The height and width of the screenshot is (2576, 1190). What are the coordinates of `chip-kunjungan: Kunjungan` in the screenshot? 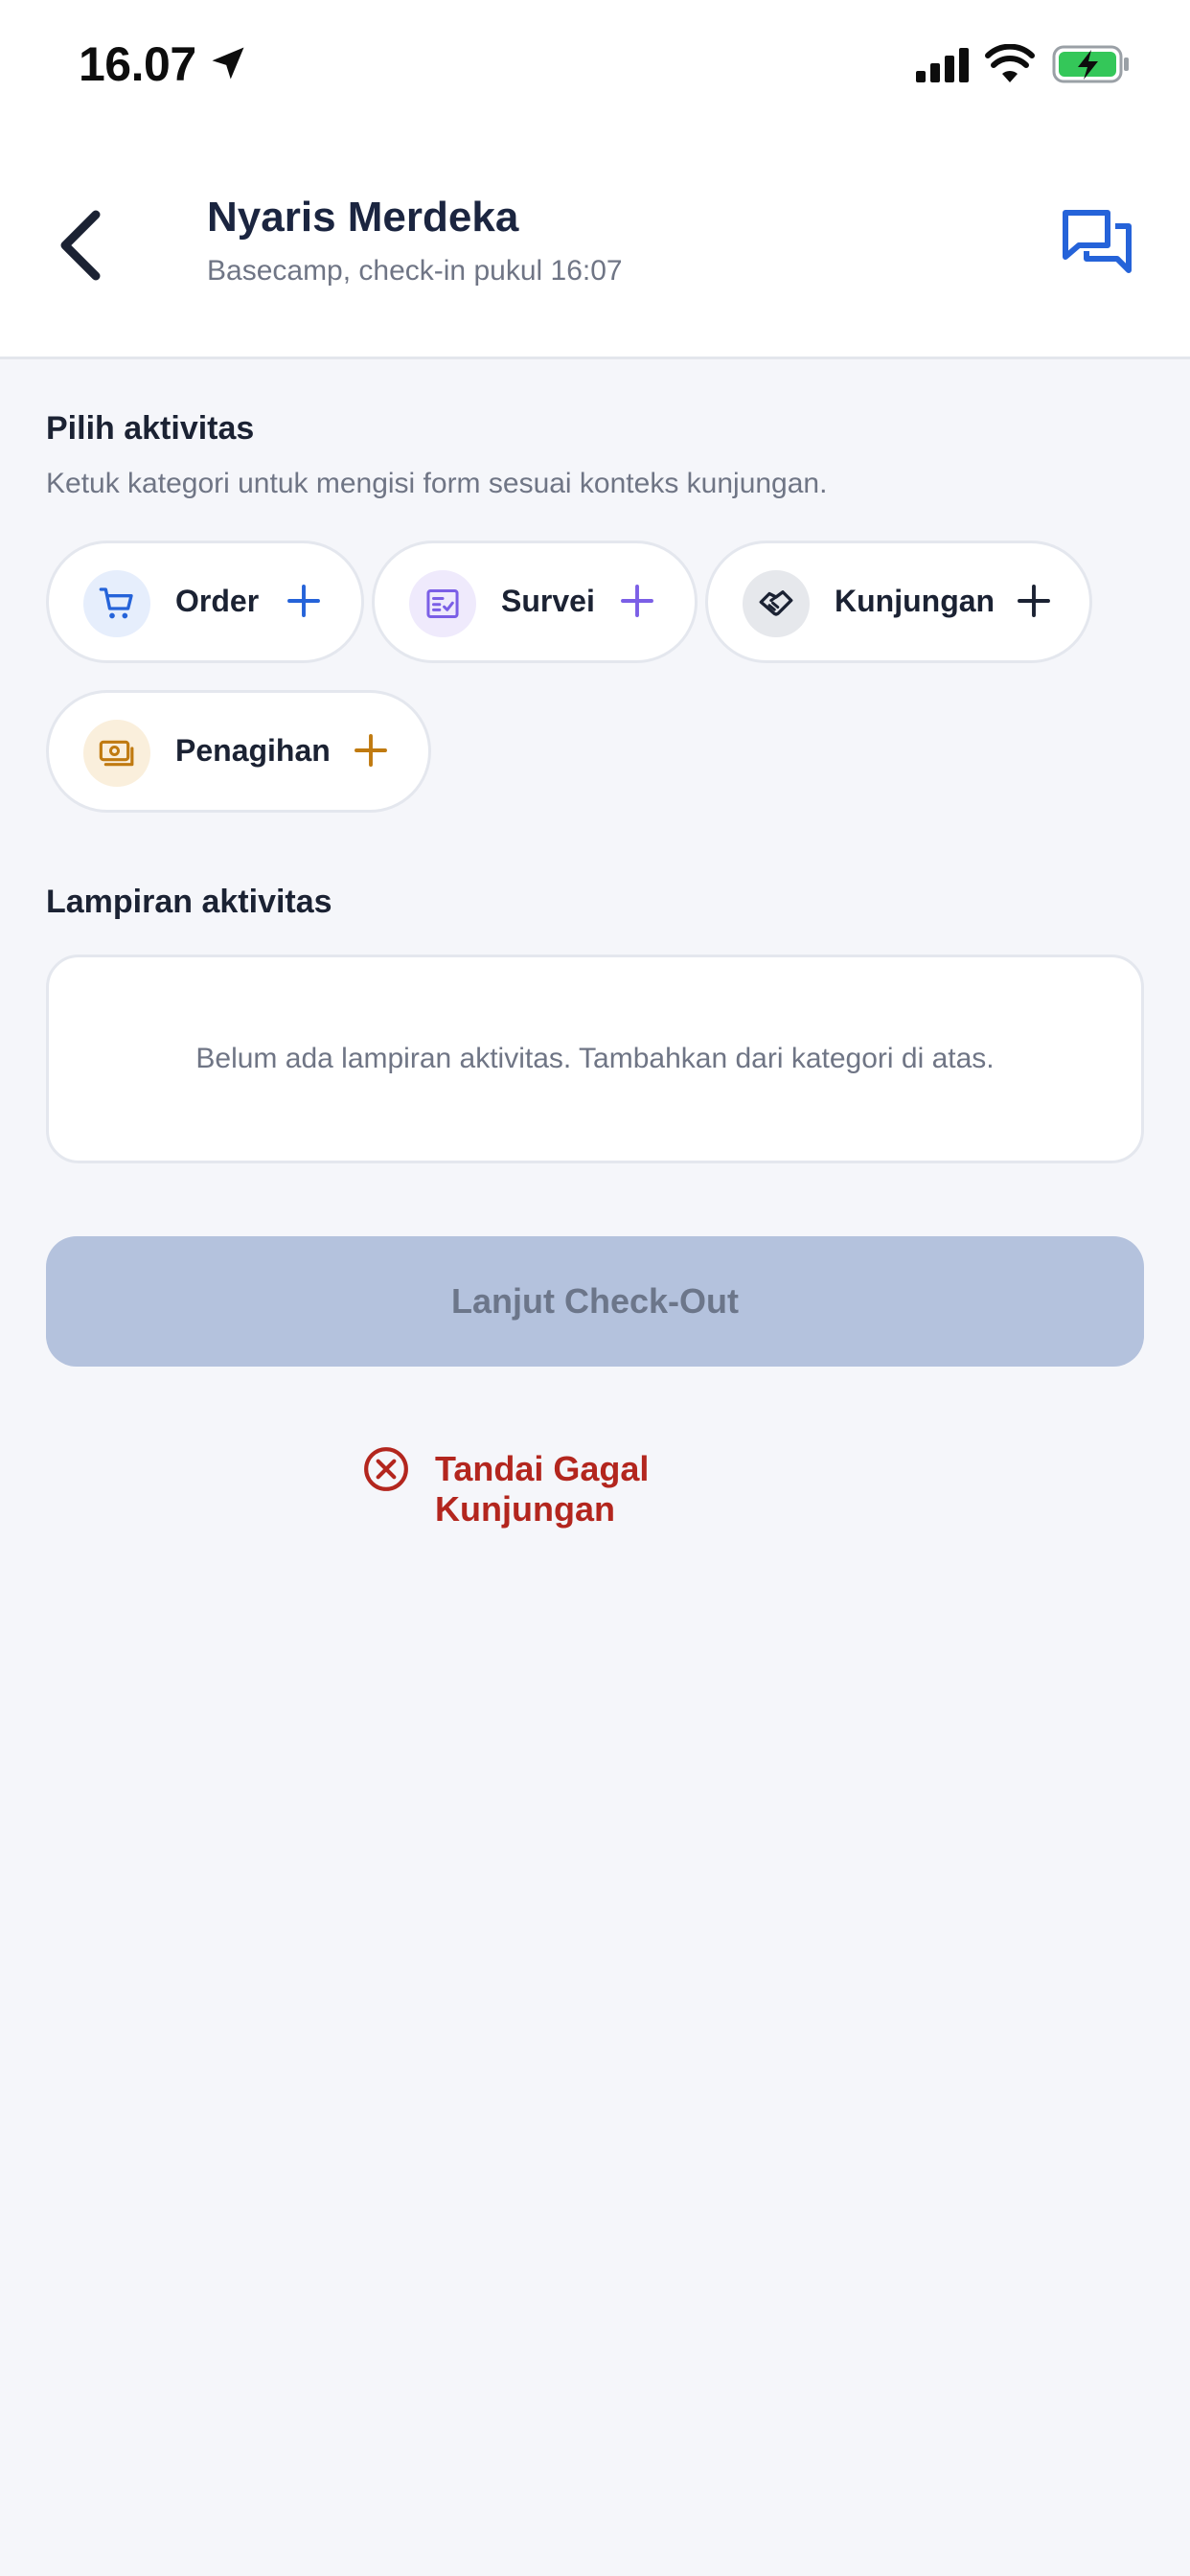 It's located at (899, 601).